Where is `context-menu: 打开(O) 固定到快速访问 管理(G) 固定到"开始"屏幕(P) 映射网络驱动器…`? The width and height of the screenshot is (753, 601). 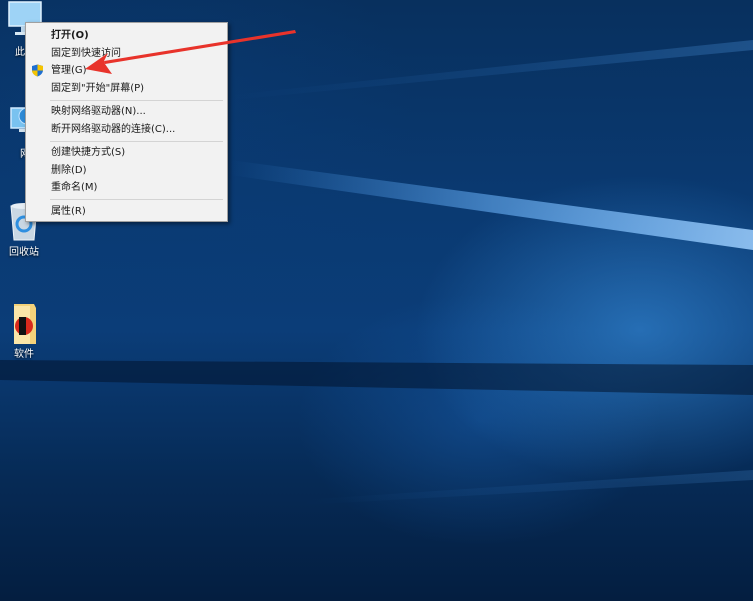
context-menu: 打开(O) 固定到快速访问 管理(G) 固定到"开始"屏幕(P) 映射网络驱动器… is located at coordinates (126, 122).